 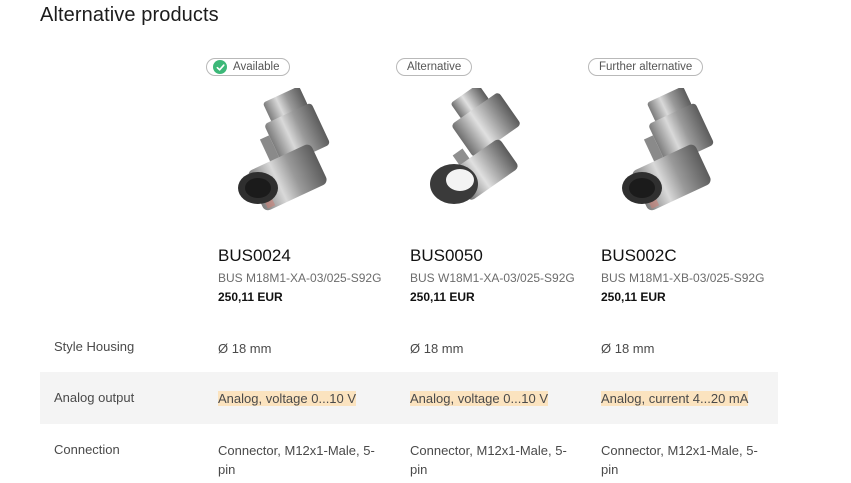 I want to click on product-model: BUS M18M1-XA-03/025-S92G, so click(x=300, y=278).